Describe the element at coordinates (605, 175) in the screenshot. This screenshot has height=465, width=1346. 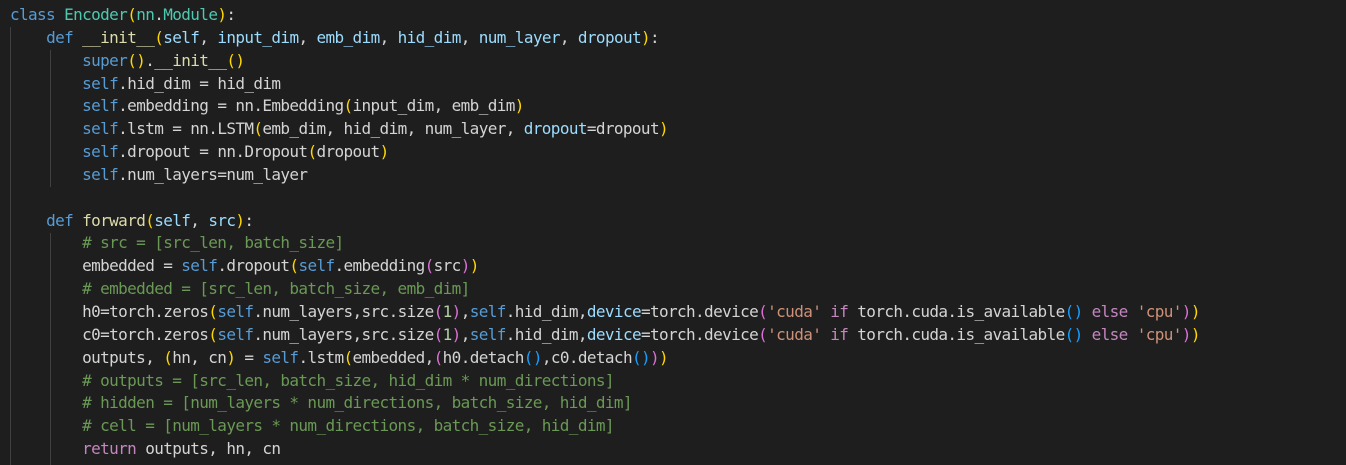
I see `code-line-8: self.num_layers=num_layer` at that location.